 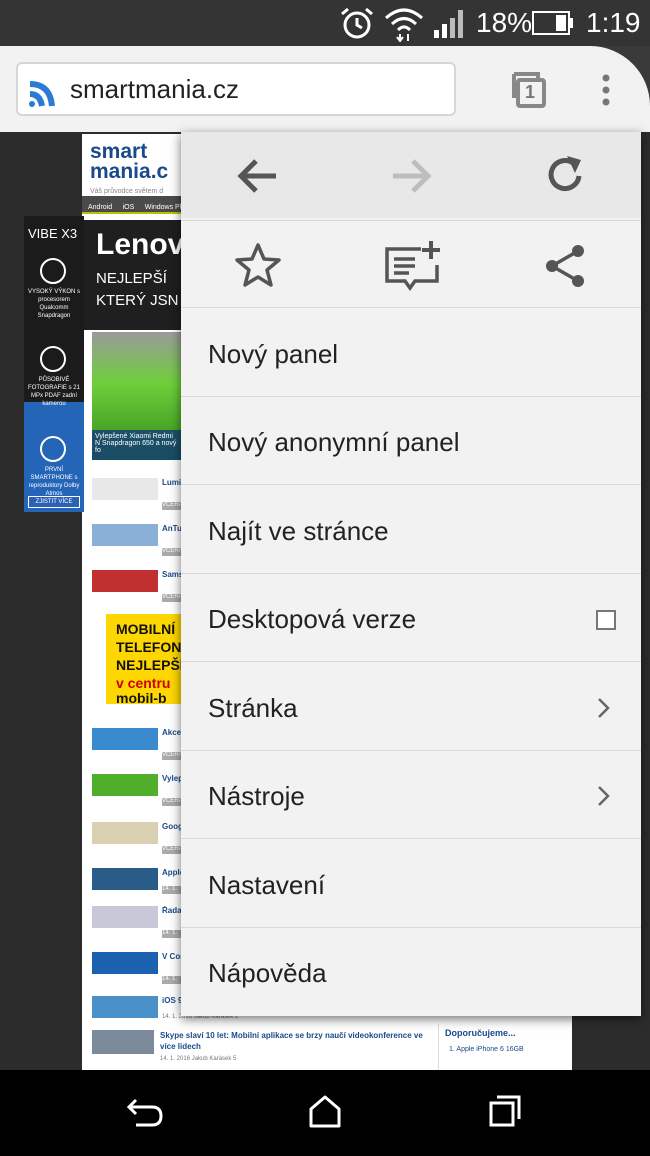 I want to click on article-title: Řada vypa, so click(x=172, y=910).